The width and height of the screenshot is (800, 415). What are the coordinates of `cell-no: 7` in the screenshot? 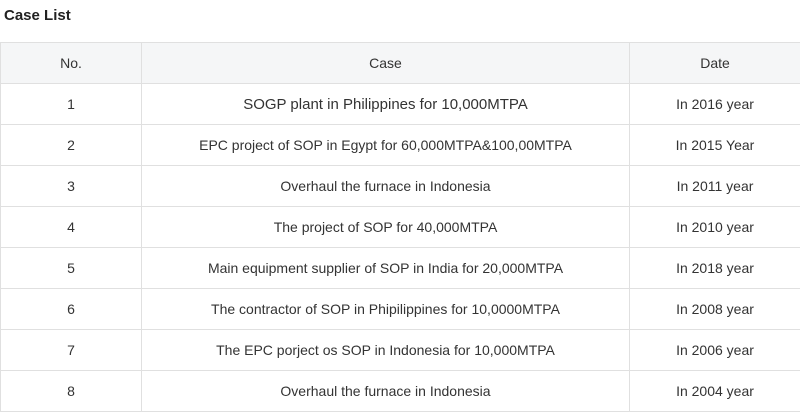 It's located at (71, 350).